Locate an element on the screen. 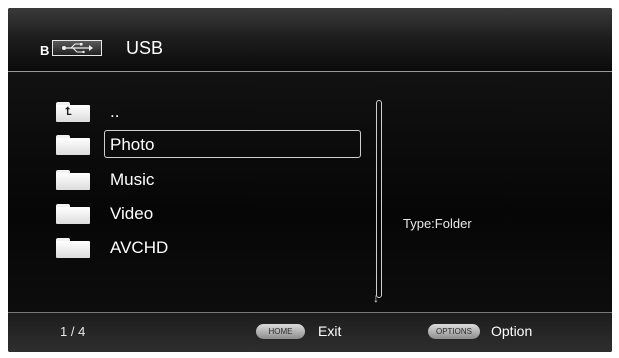 This screenshot has height=358, width=619. list-item-label: Music is located at coordinates (132, 179).